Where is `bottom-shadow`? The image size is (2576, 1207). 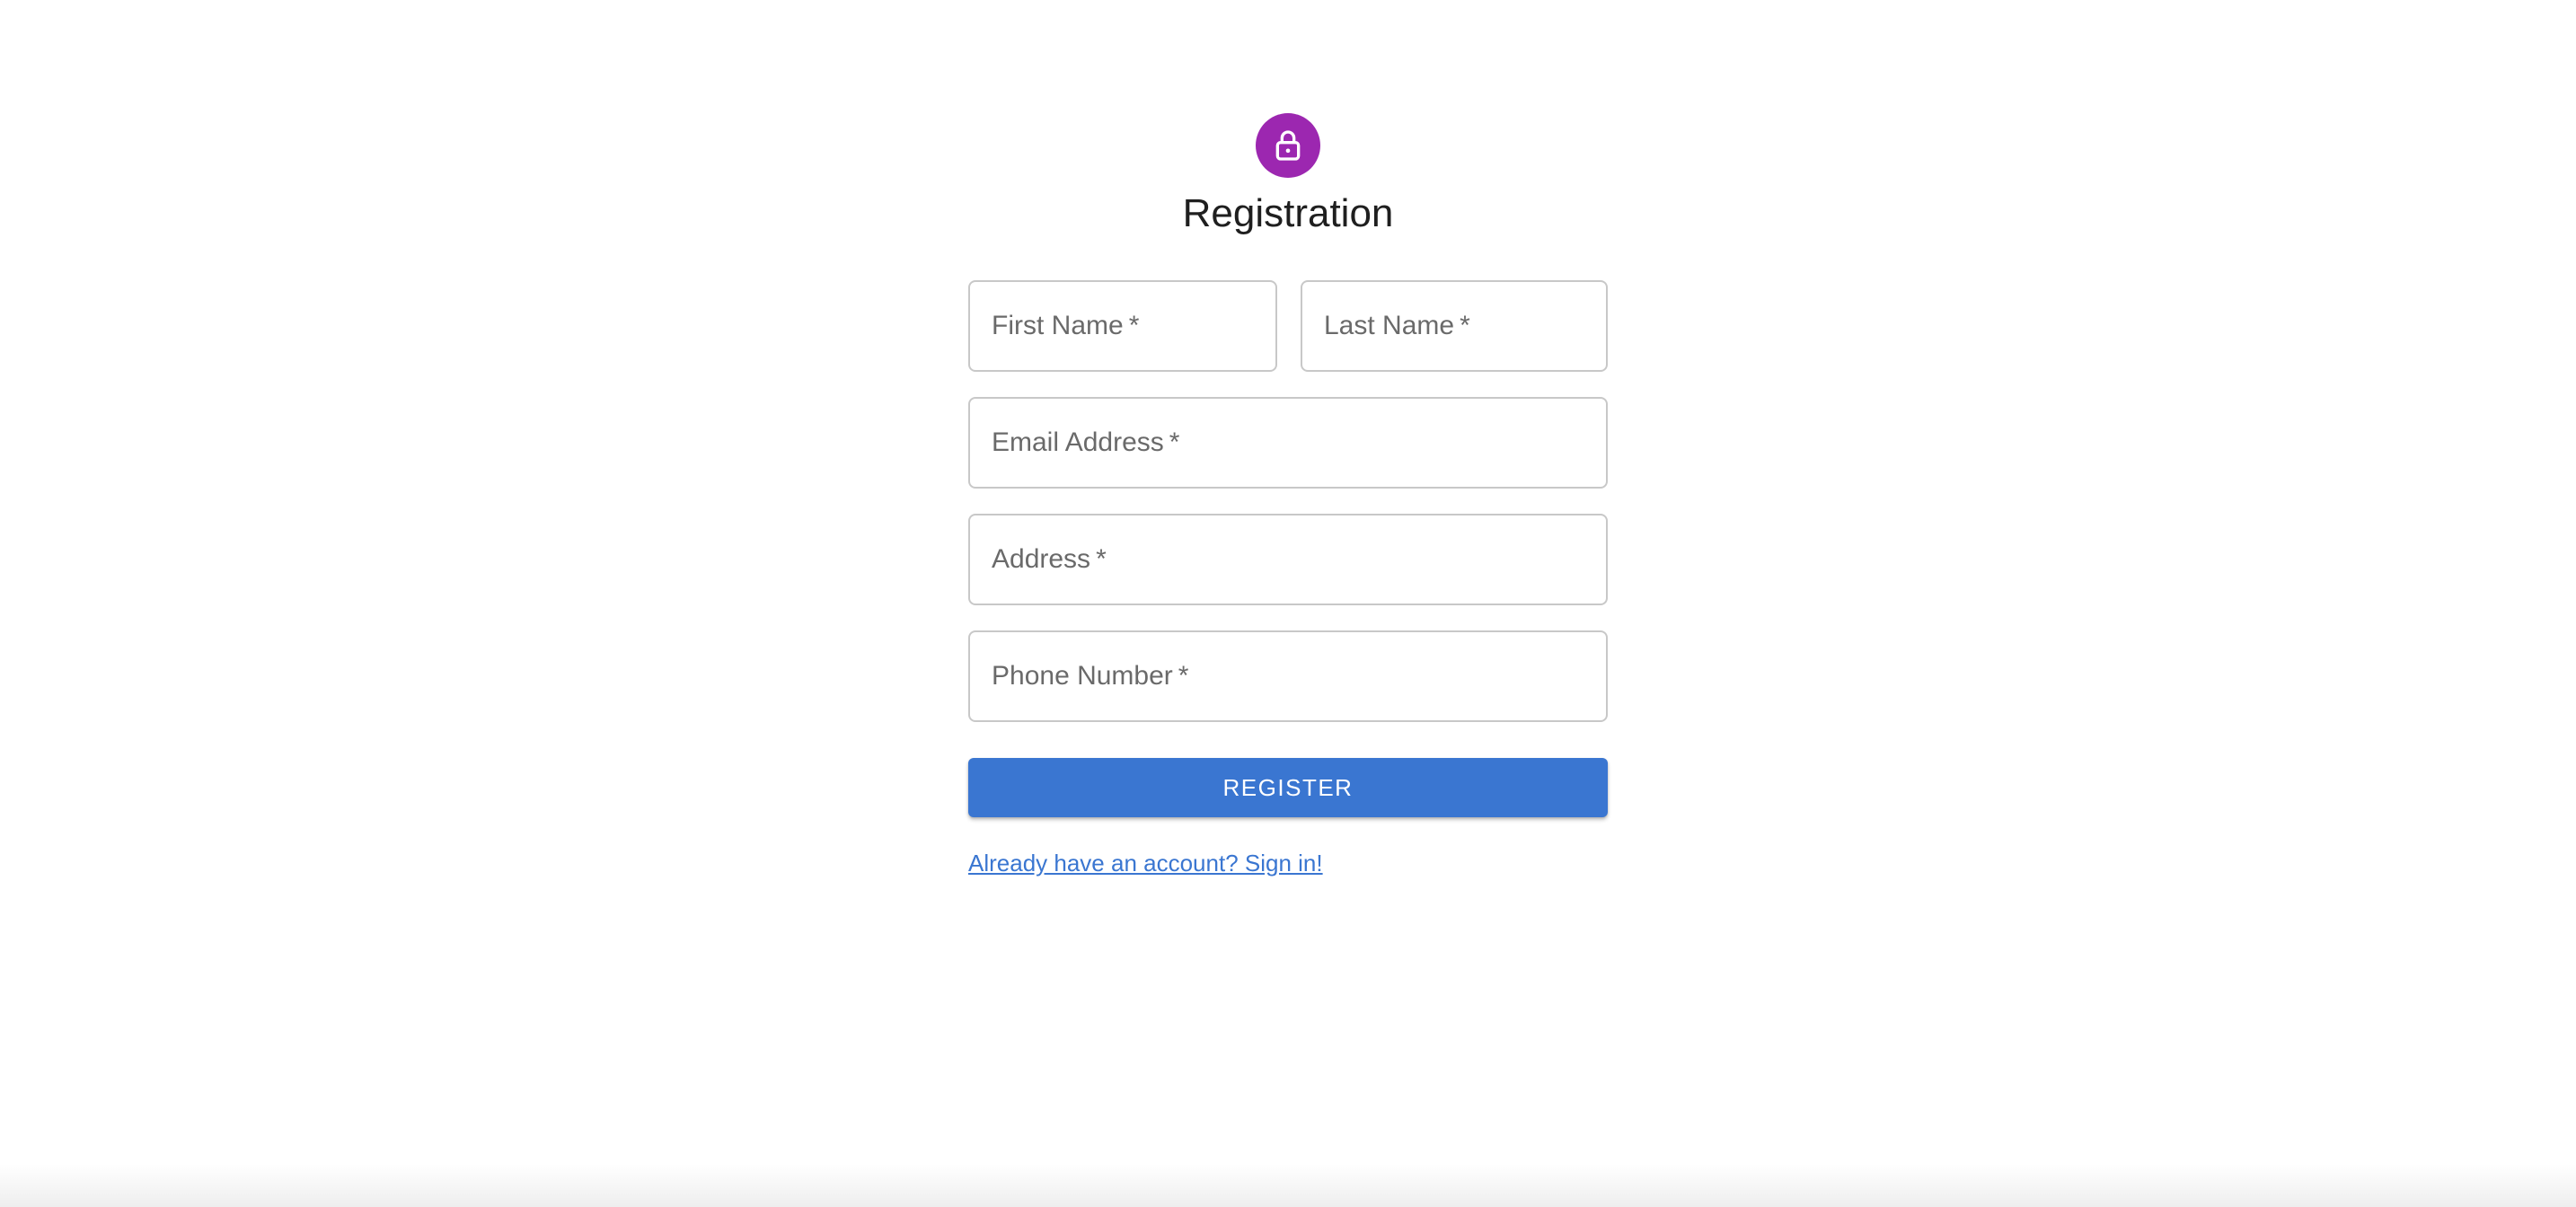 bottom-shadow is located at coordinates (1288, 1185).